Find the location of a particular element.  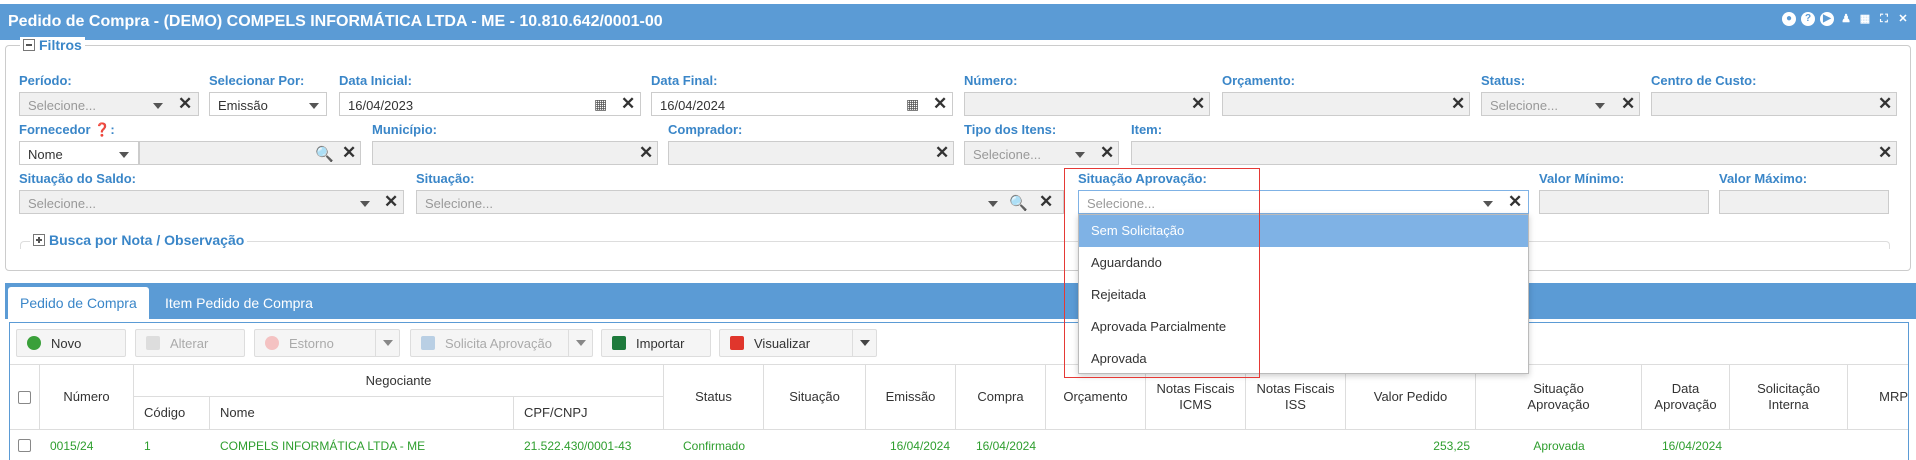

header-mrp: MRP is located at coordinates (1878, 397).